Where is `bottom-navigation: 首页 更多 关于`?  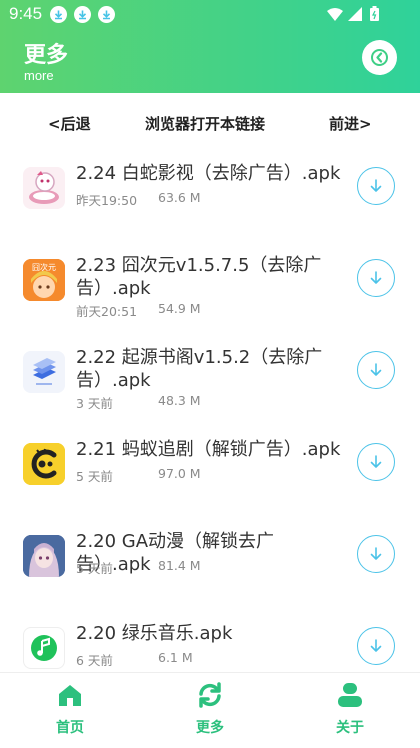 bottom-navigation: 首页 更多 关于 is located at coordinates (210, 710).